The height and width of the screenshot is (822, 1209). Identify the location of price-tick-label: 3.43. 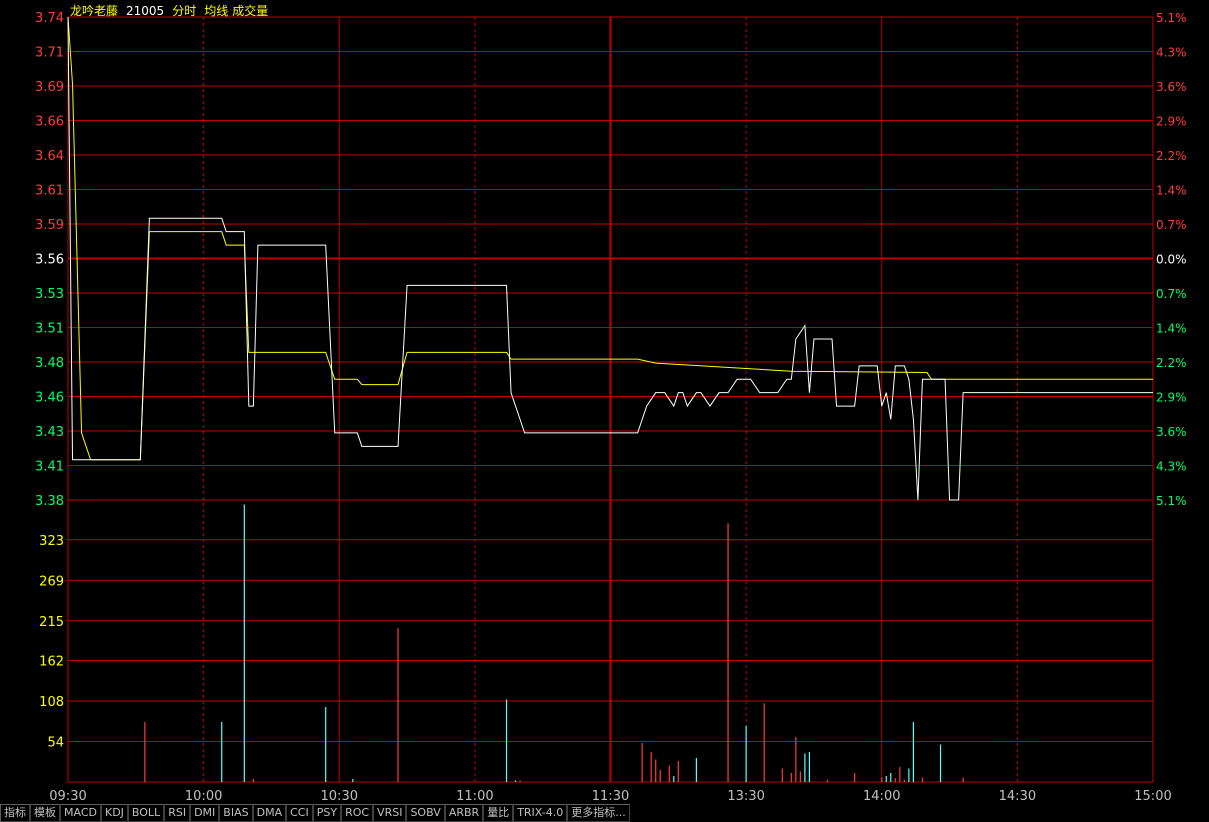
(49, 432).